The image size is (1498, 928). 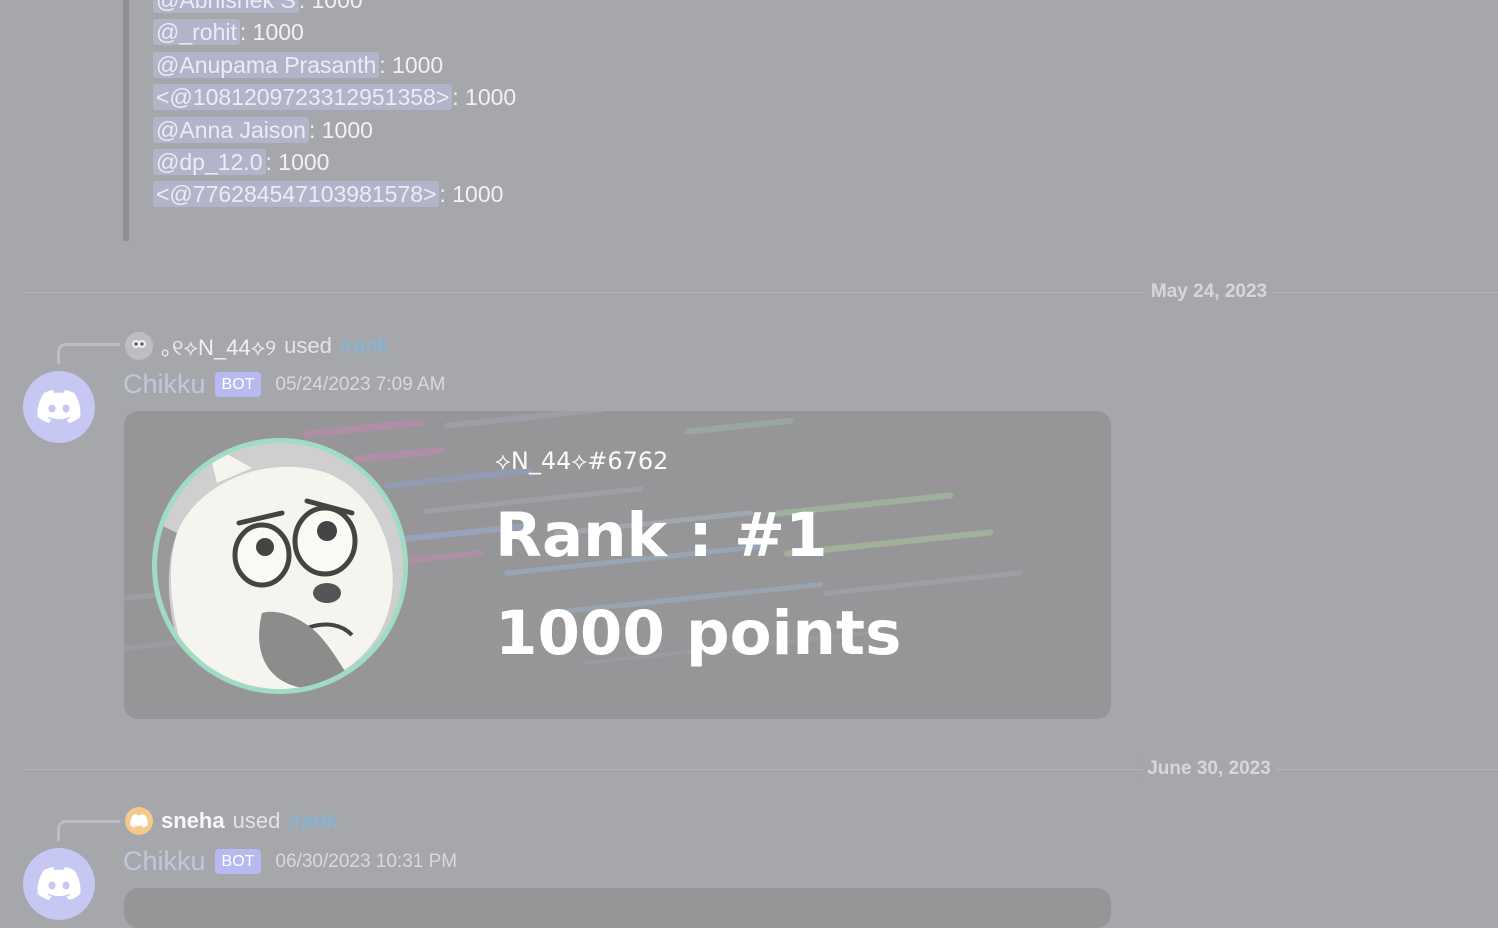 What do you see at coordinates (698, 633) in the screenshot?
I see `card-points: 1000 points` at bounding box center [698, 633].